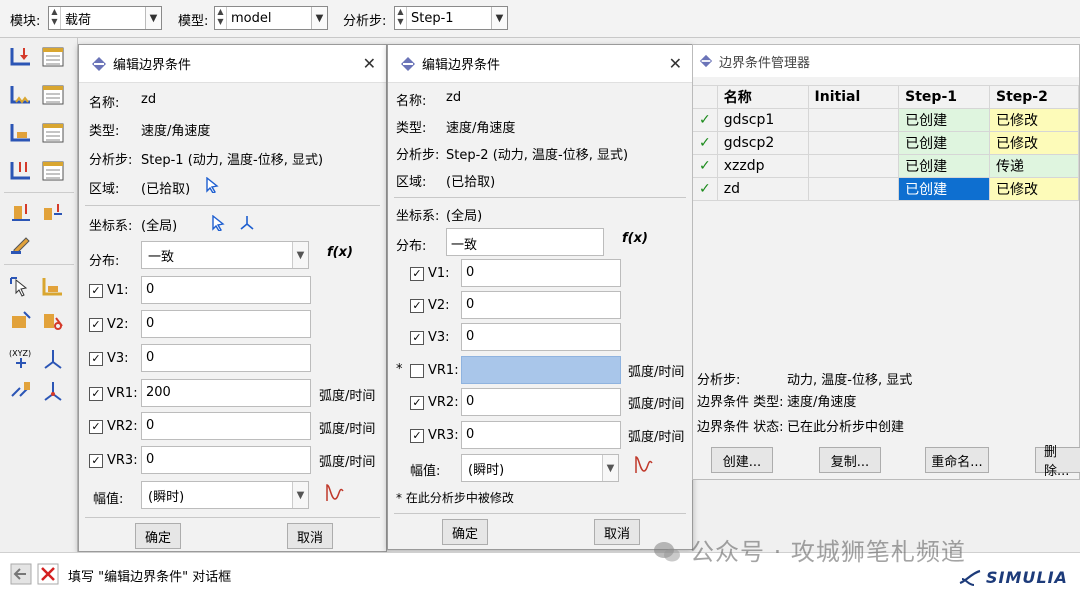  What do you see at coordinates (944, 189) in the screenshot?
I see `row-step1-selected: 已创建` at bounding box center [944, 189].